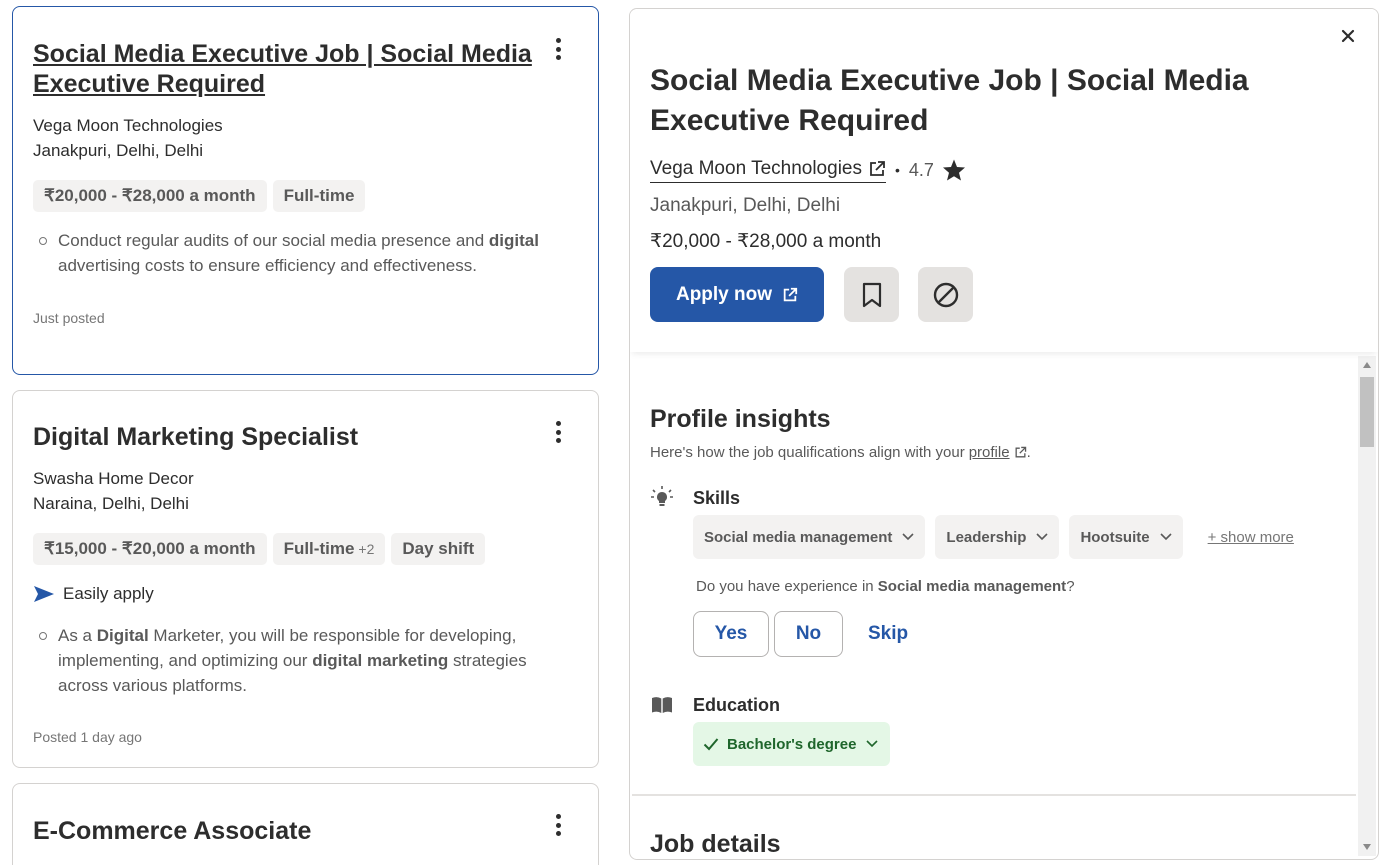  What do you see at coordinates (44, 594) in the screenshot?
I see `send-arrow-icon` at bounding box center [44, 594].